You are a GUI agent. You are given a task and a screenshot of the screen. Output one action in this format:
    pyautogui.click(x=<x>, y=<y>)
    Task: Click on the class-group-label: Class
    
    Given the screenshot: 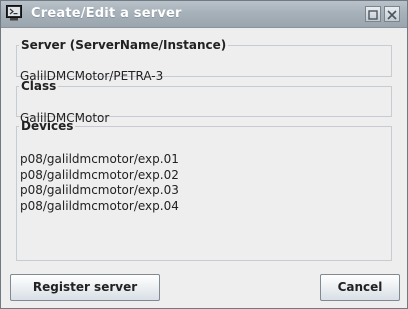 What is the action you would take?
    pyautogui.click(x=39, y=86)
    